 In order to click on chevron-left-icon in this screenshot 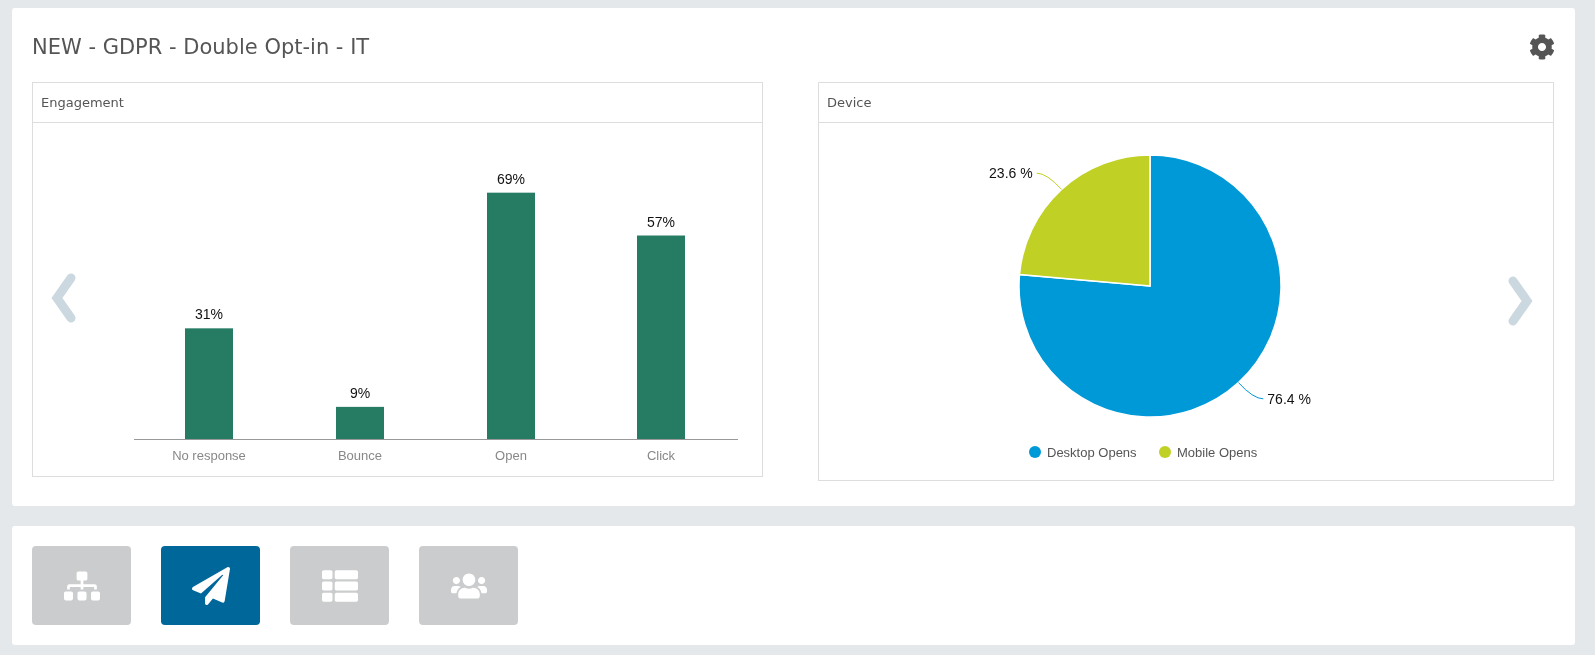, I will do `click(63, 298)`.